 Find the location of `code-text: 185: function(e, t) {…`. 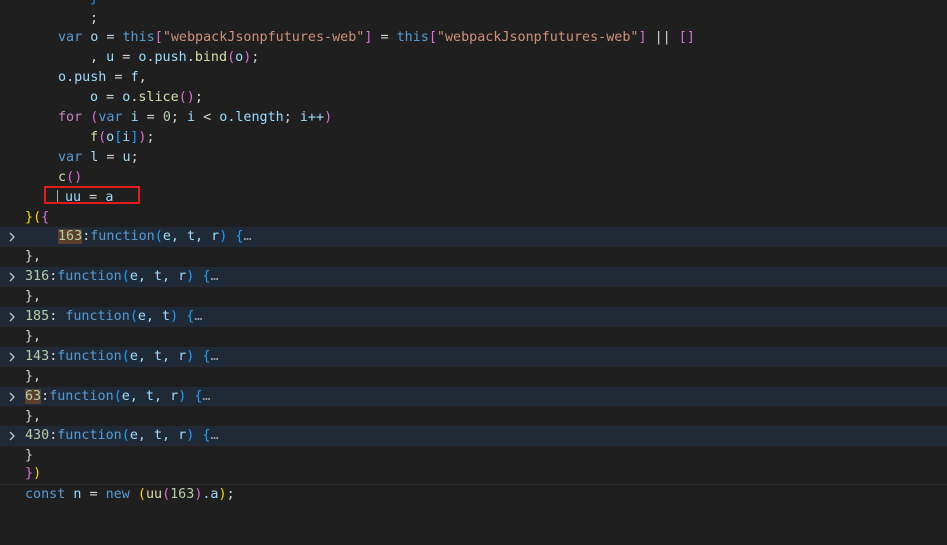

code-text: 185: function(e, t) {… is located at coordinates (114, 316).